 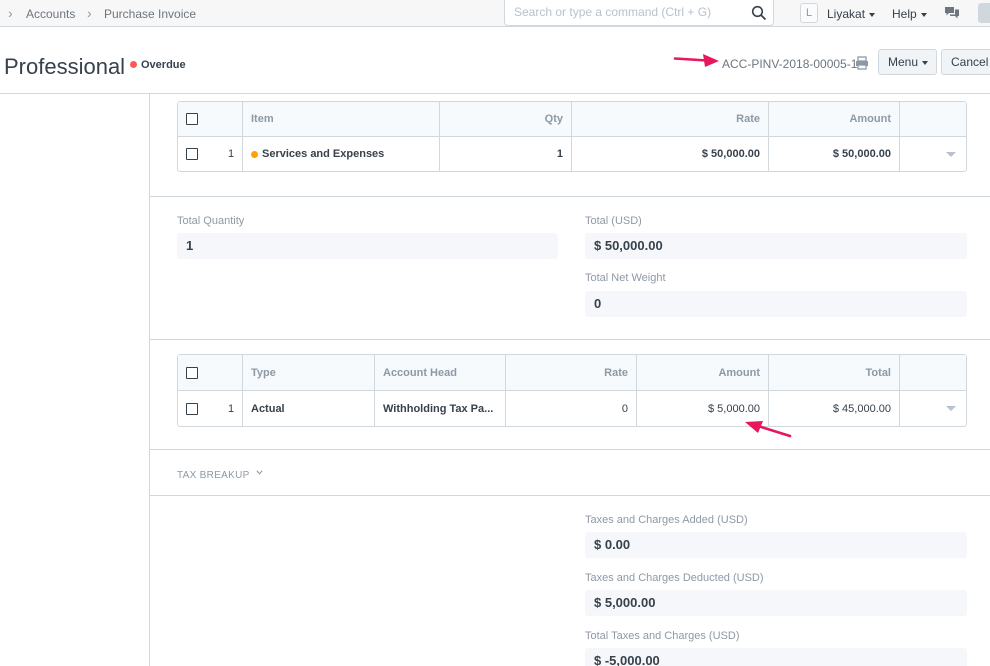 What do you see at coordinates (965, 62) in the screenshot?
I see `cancel-button: Cancel` at bounding box center [965, 62].